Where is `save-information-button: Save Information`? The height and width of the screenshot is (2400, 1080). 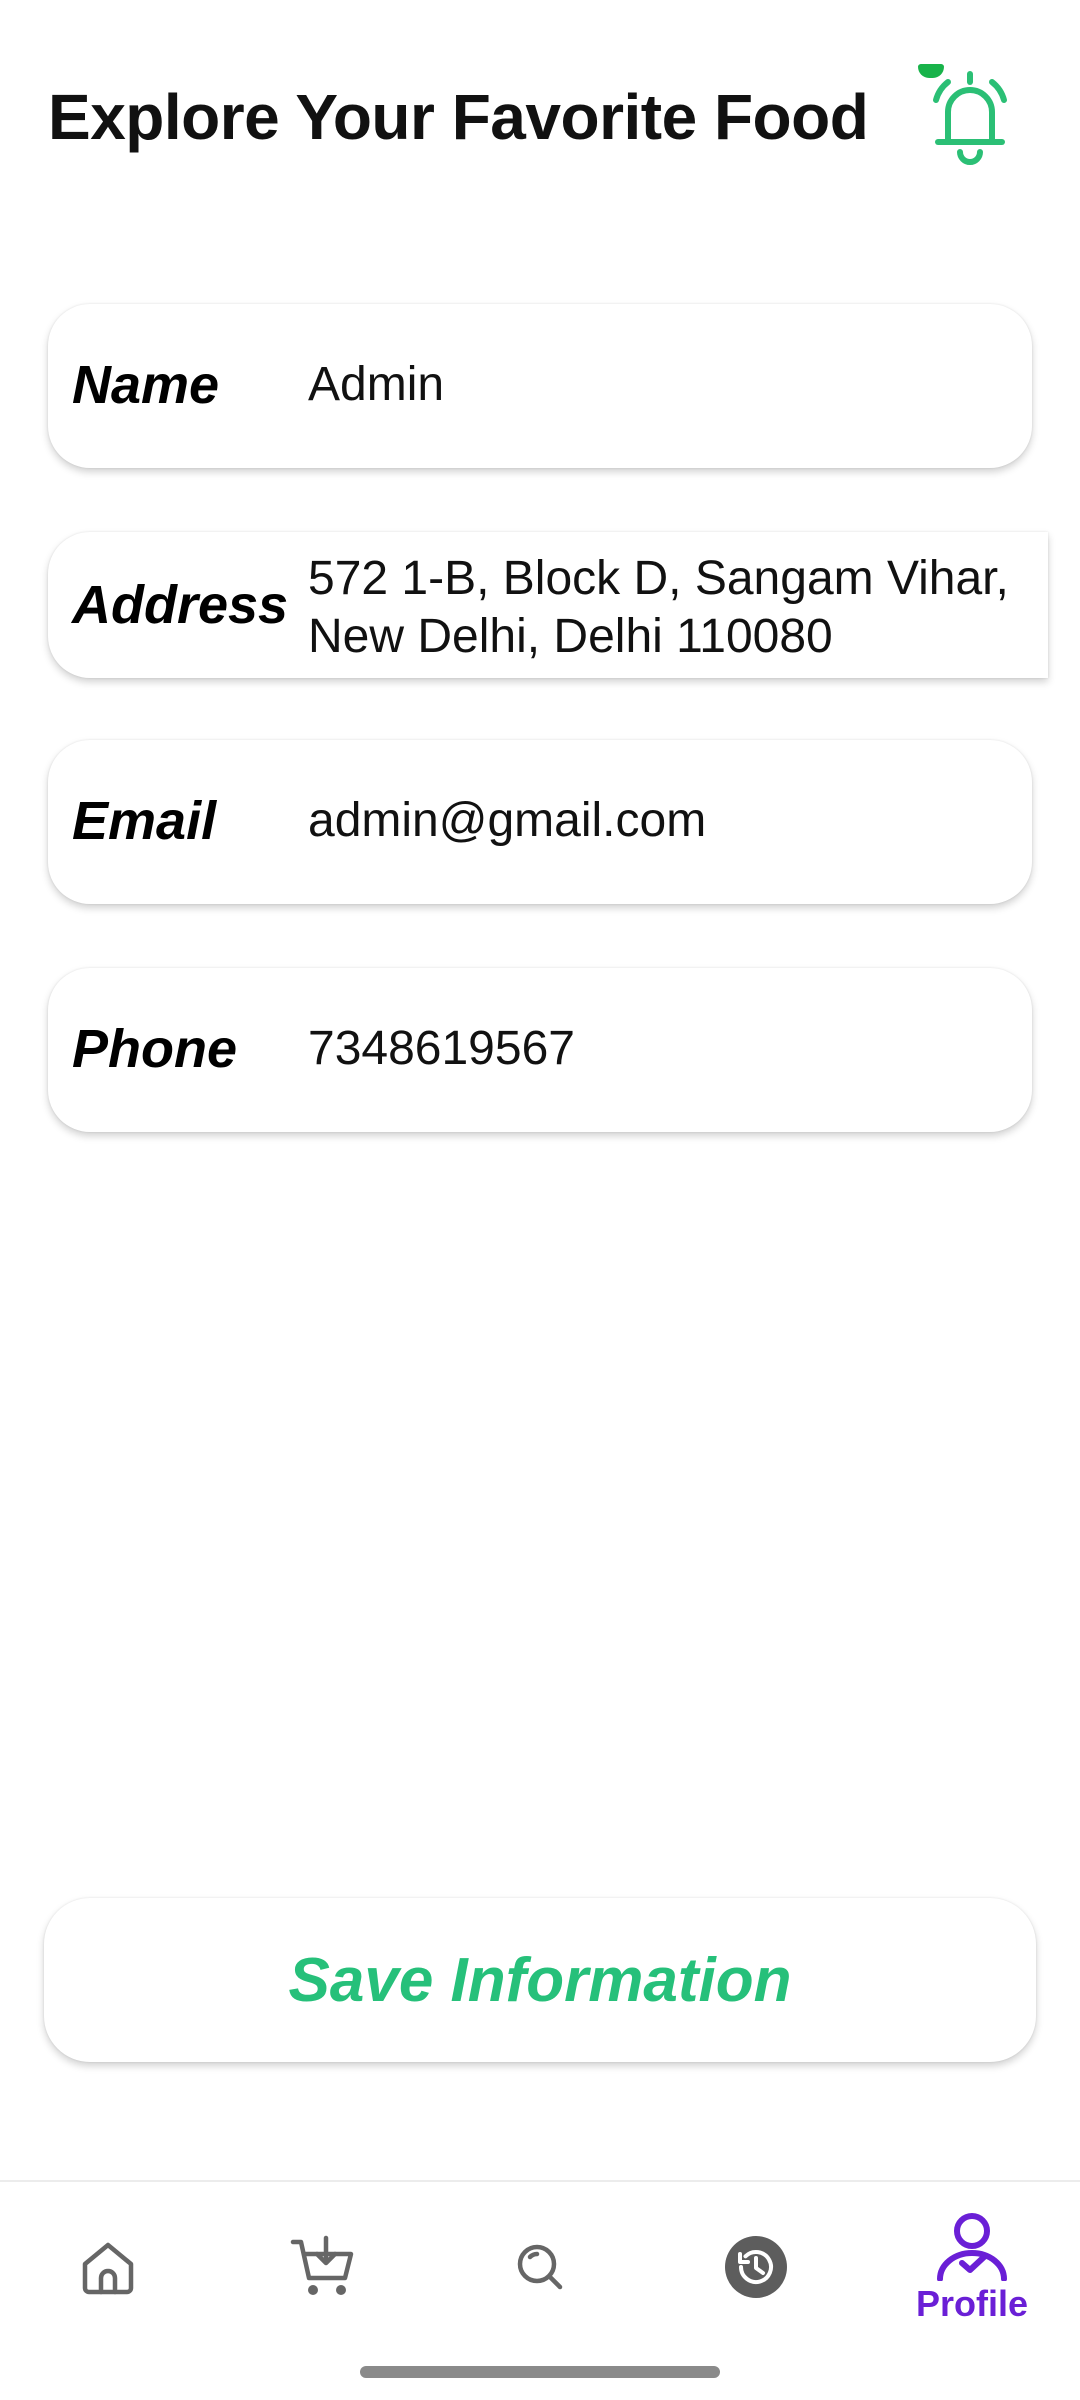 save-information-button: Save Information is located at coordinates (540, 1980).